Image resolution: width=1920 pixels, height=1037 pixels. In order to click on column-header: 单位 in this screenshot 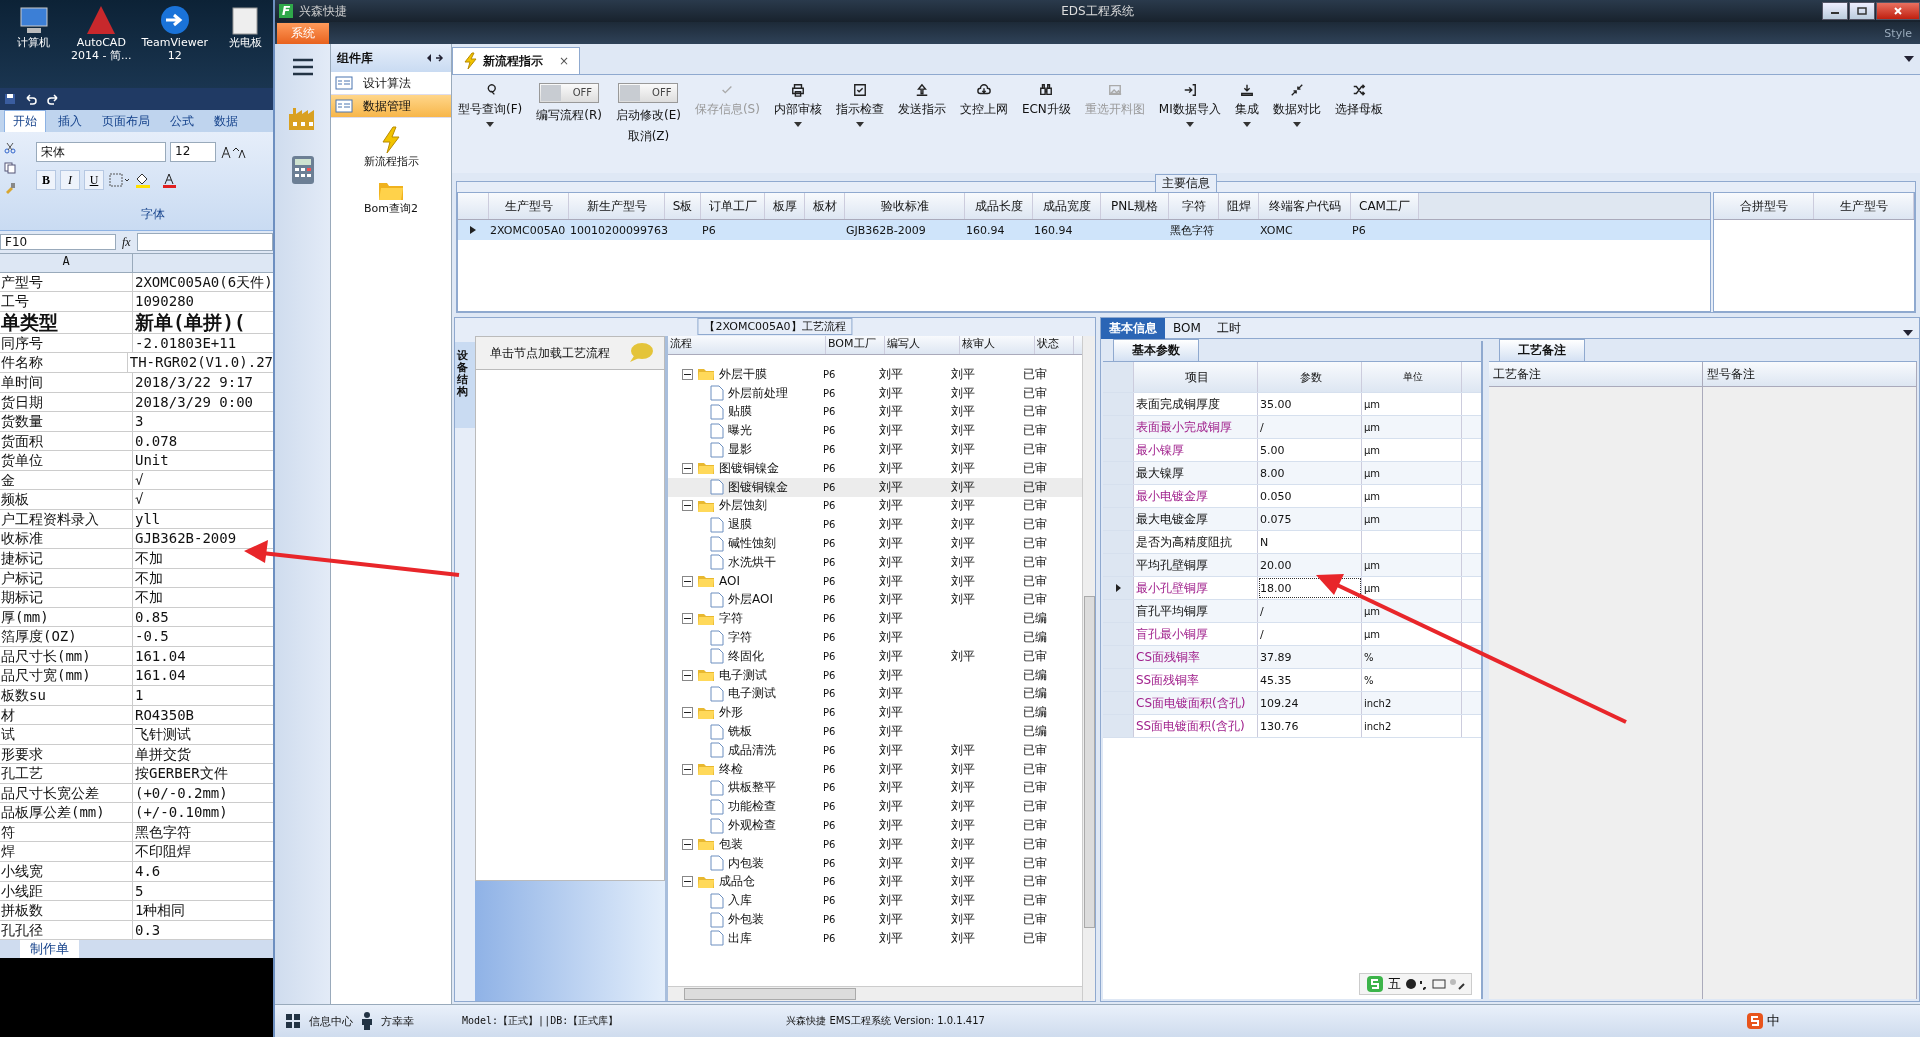, I will do `click(1412, 377)`.